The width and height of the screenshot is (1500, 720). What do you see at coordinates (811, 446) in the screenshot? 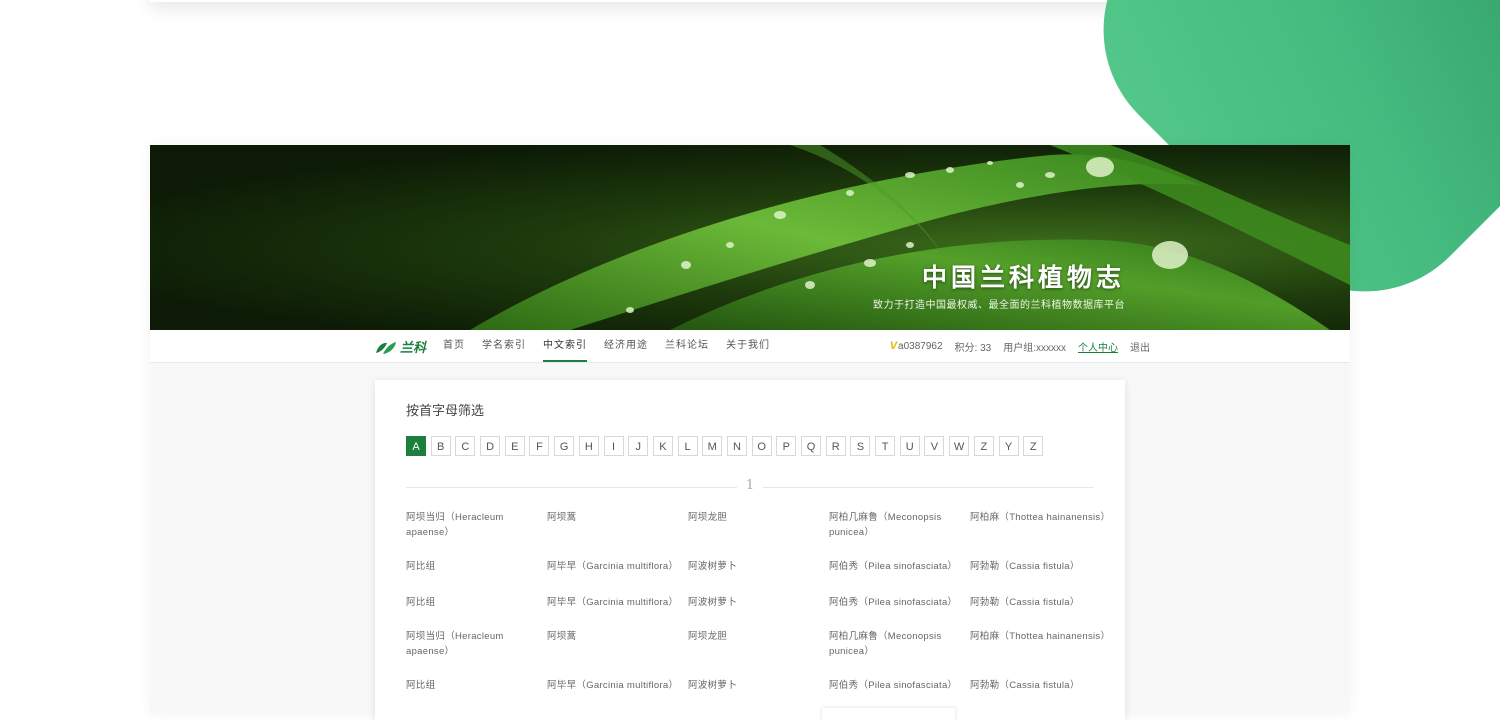
I see `letter-button-q: Q` at bounding box center [811, 446].